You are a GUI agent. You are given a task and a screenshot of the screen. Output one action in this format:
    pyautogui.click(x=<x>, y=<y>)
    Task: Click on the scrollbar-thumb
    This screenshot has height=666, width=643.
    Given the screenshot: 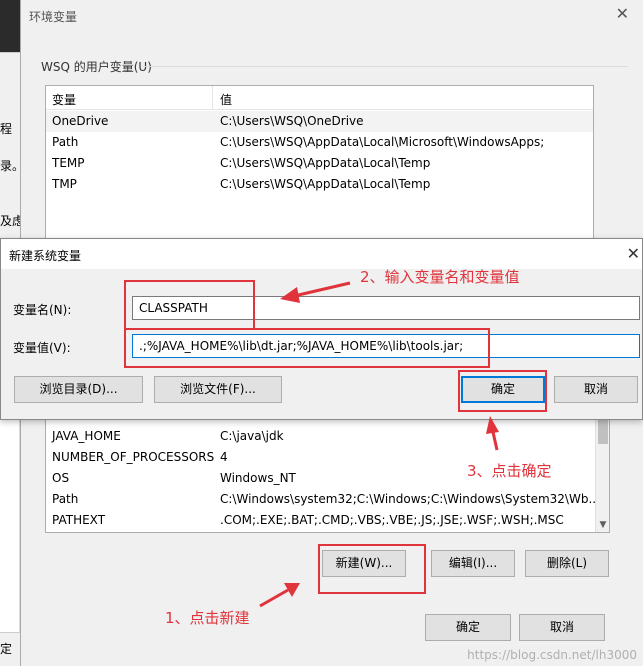 What is the action you would take?
    pyautogui.click(x=603, y=432)
    